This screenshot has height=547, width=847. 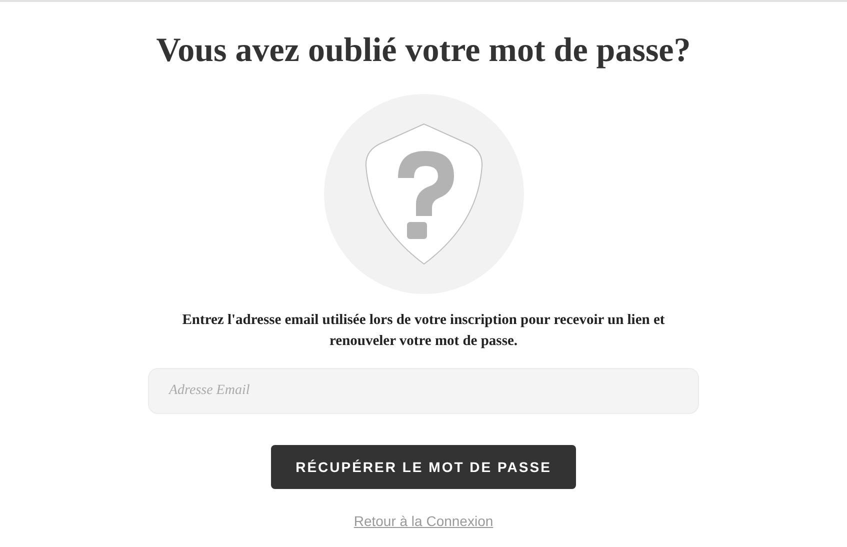 I want to click on back-to-login-link: Retour à la Connexion, so click(x=424, y=521).